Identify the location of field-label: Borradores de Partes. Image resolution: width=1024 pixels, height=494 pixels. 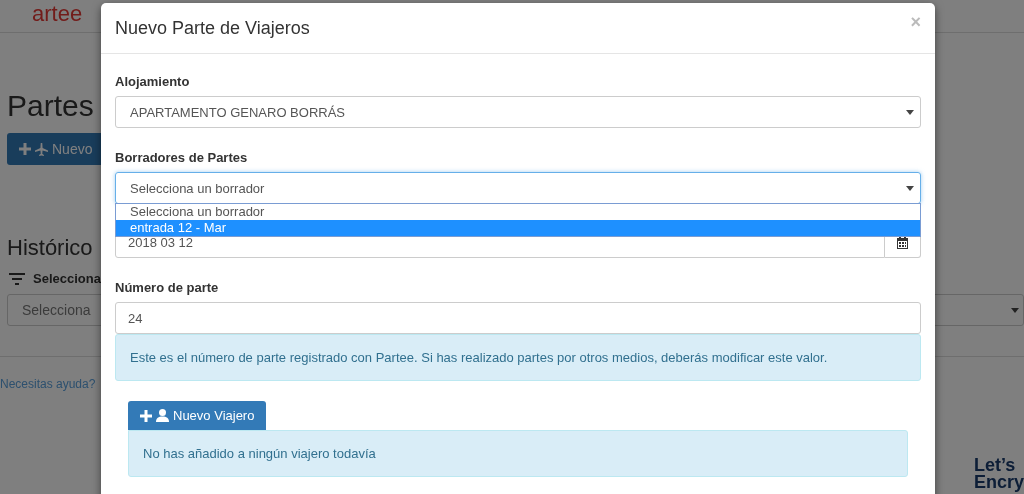
(182, 157).